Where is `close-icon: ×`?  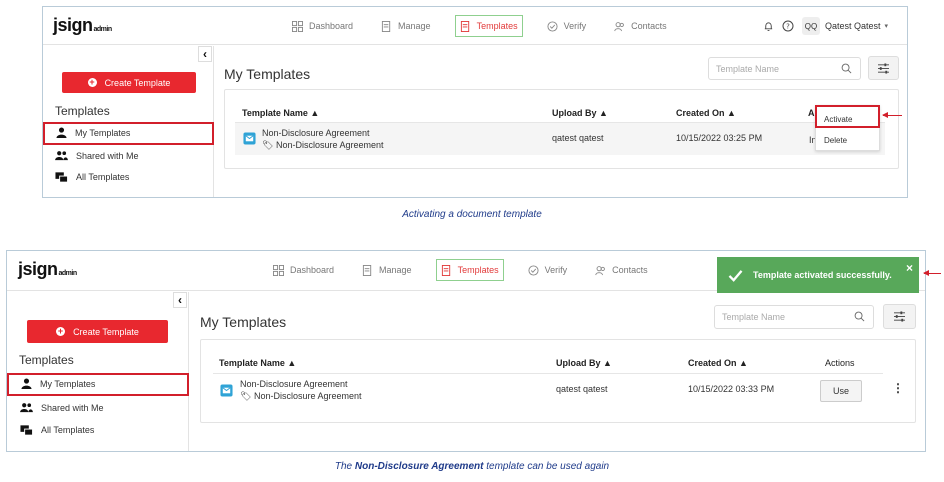 close-icon: × is located at coordinates (909, 268).